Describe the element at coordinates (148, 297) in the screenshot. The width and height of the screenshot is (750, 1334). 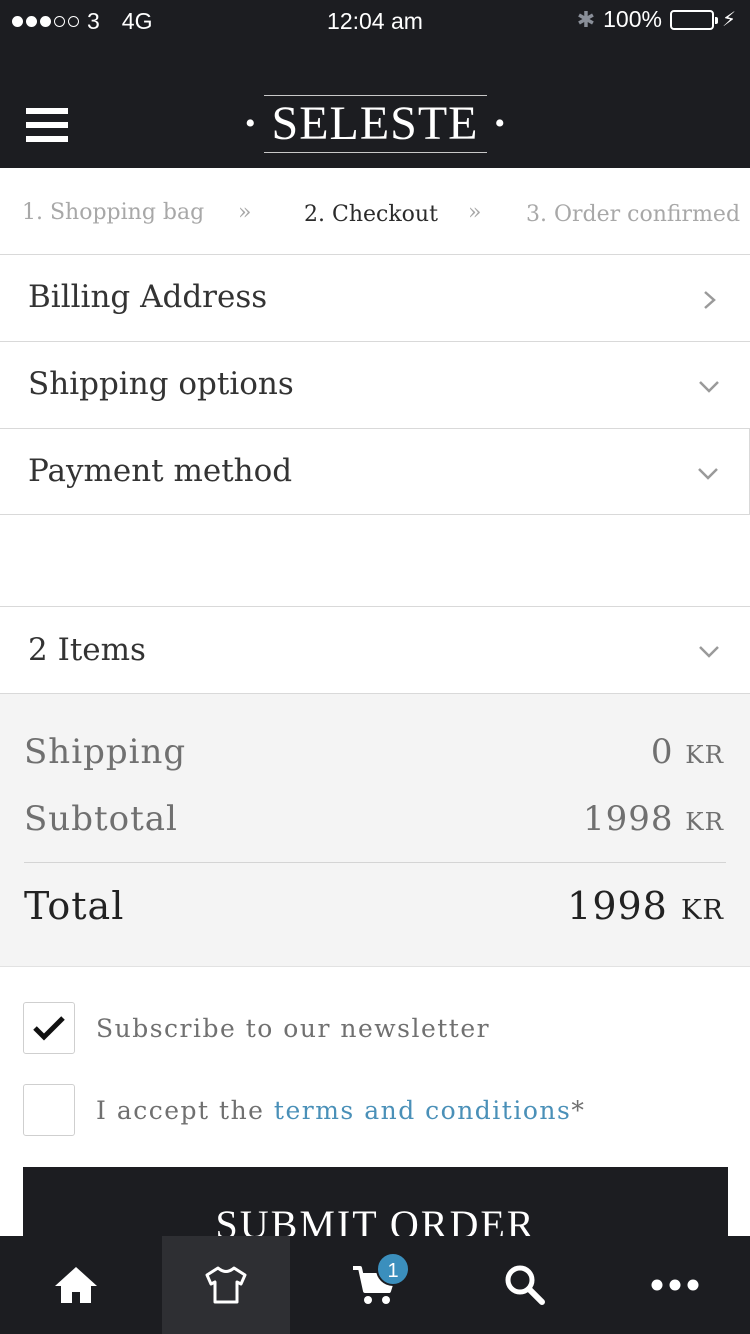
I see `section-title: Billing Address` at that location.